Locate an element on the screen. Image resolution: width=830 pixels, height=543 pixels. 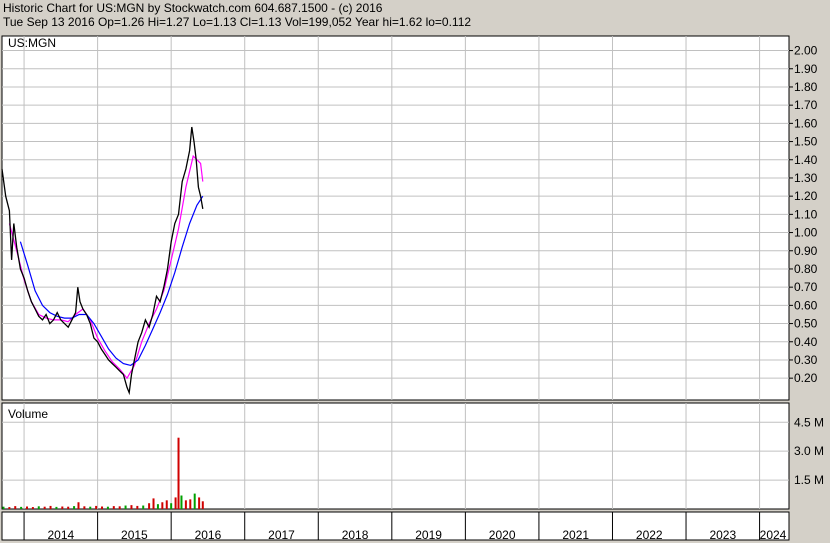
year-label: 2019 is located at coordinates (428, 535).